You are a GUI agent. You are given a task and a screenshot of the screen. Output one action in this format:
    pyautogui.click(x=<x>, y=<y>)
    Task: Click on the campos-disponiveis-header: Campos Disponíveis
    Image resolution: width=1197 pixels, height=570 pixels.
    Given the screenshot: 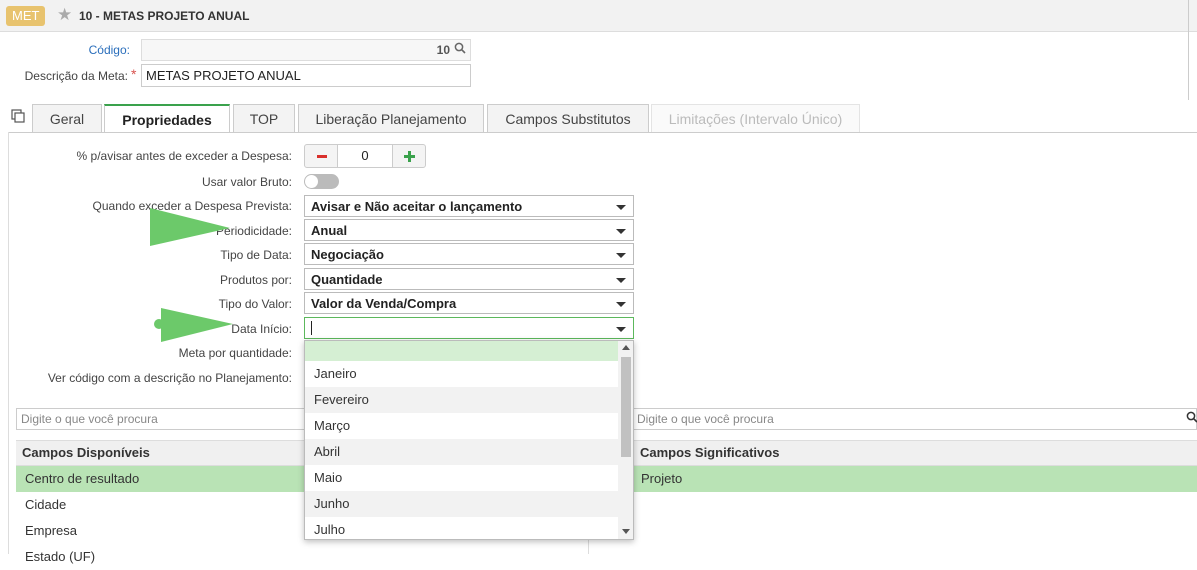 What is the action you would take?
    pyautogui.click(x=161, y=453)
    